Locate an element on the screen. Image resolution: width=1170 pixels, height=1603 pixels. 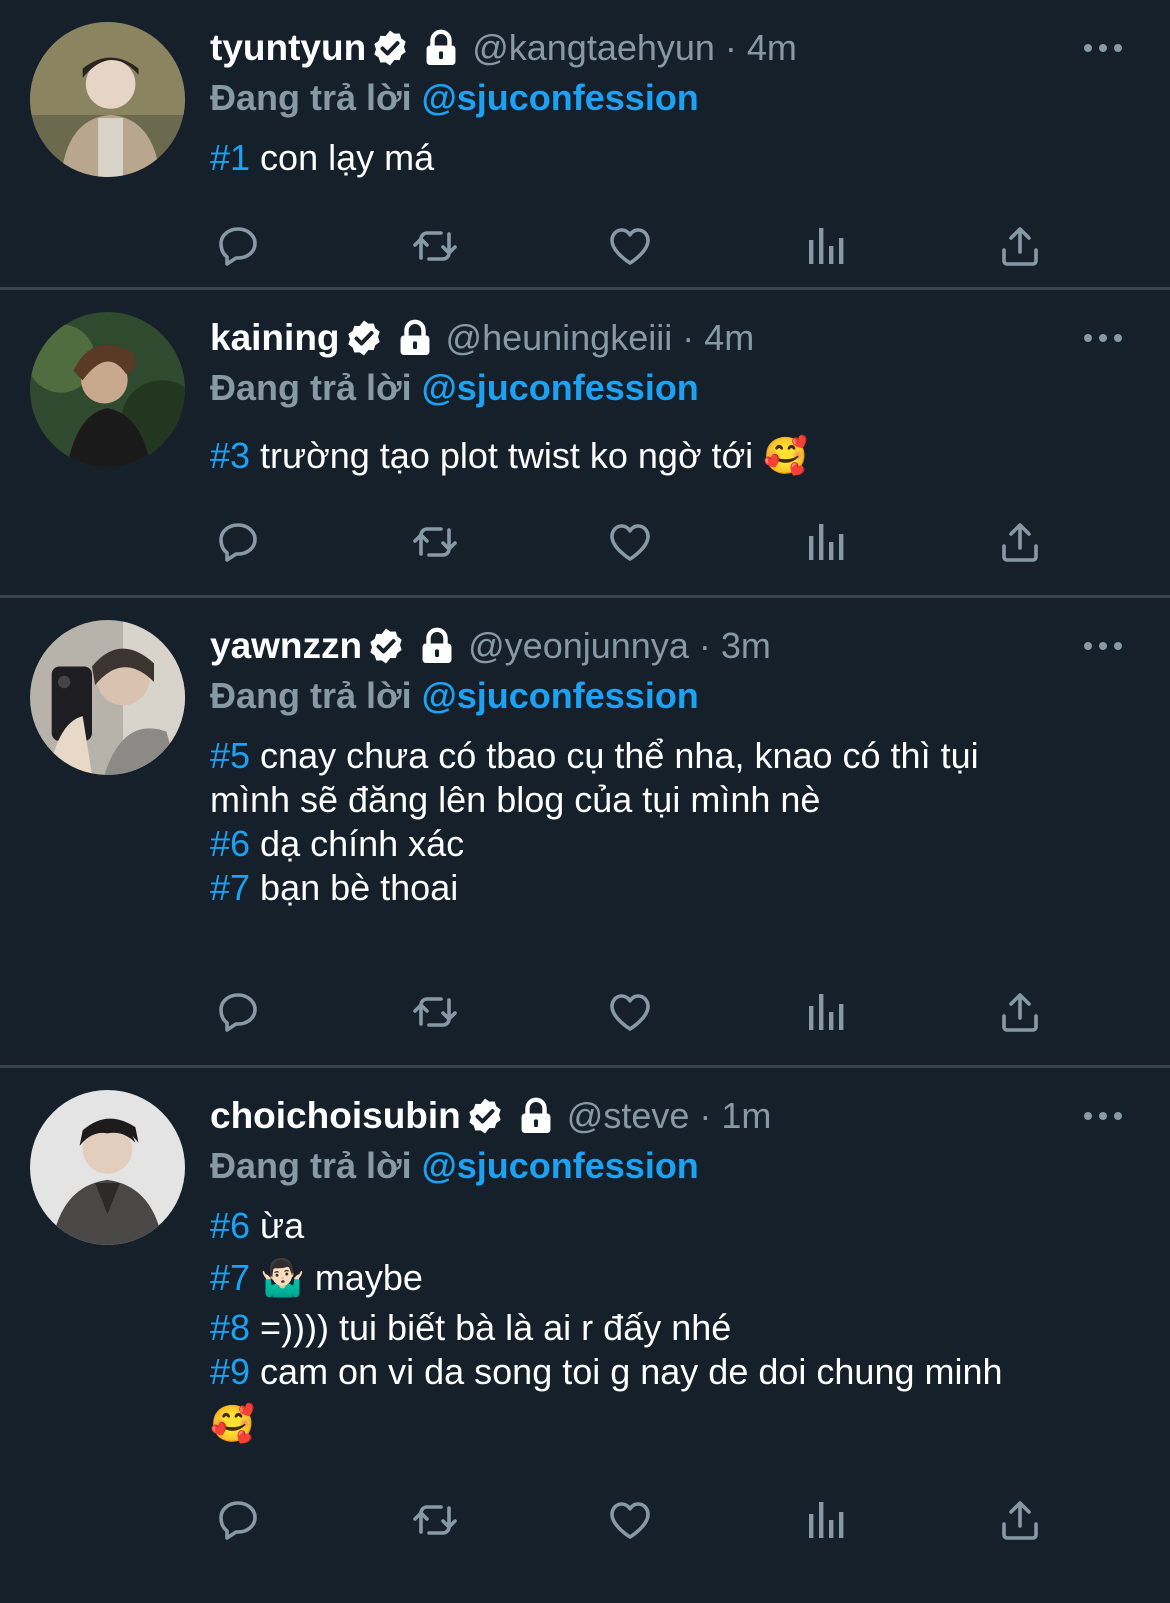
display-name: kaining is located at coordinates (275, 338).